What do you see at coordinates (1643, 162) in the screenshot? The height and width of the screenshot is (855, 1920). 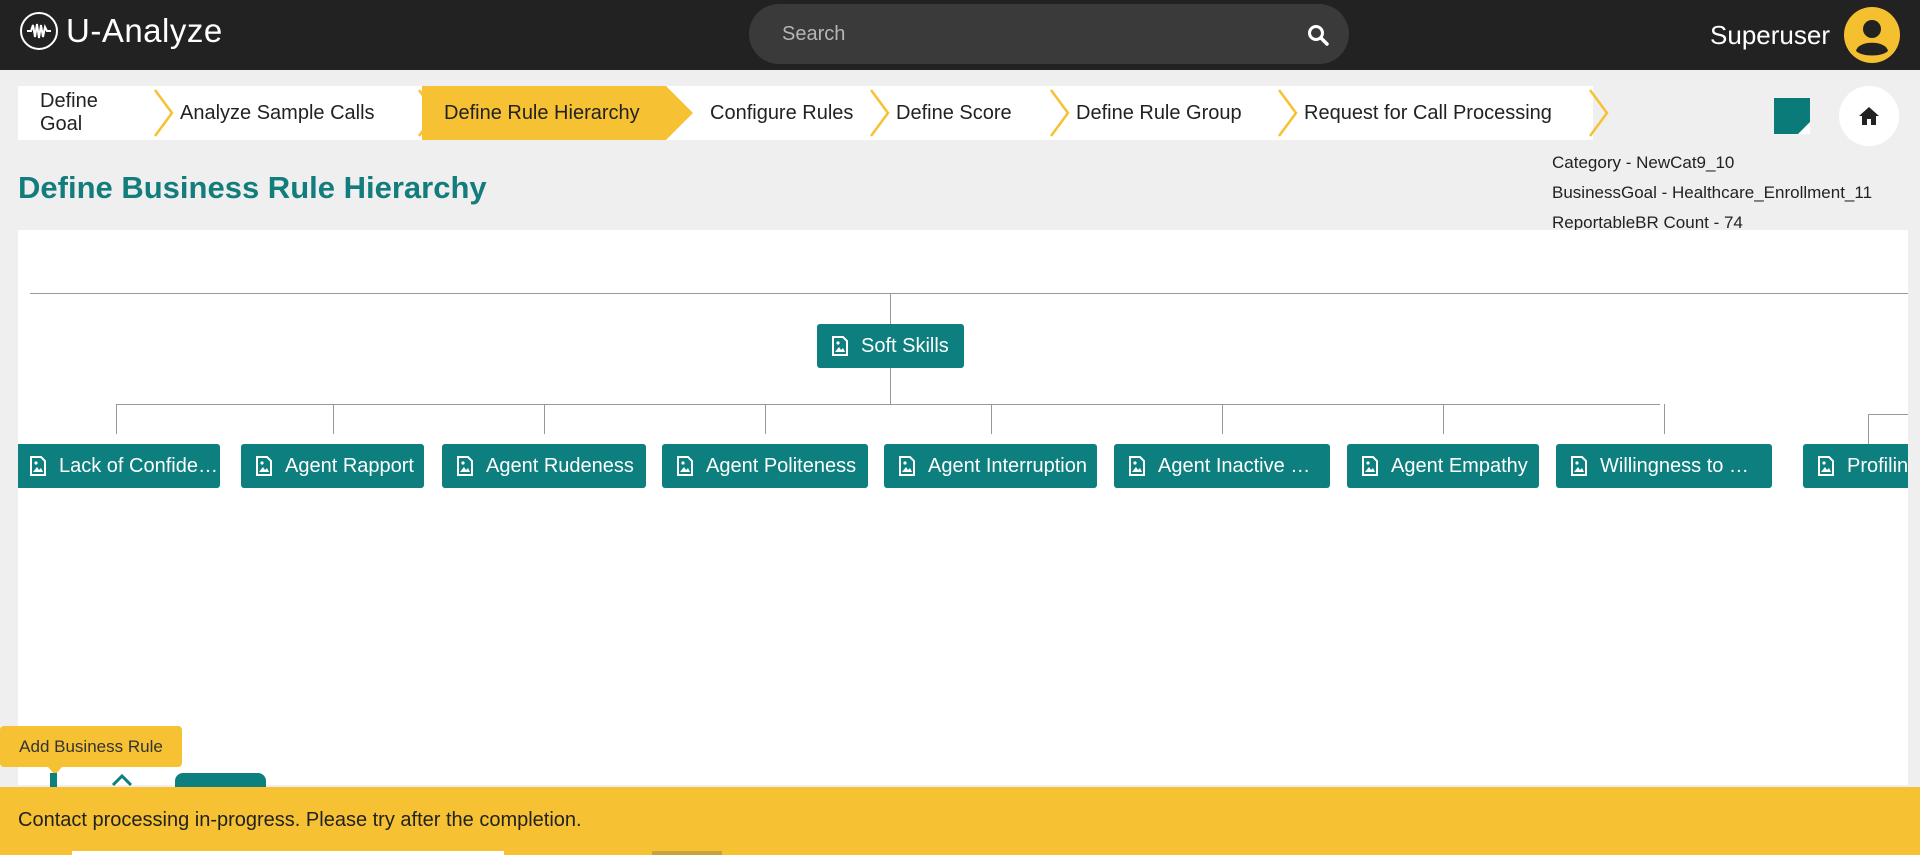 I see `category-text: Category - NewCat9_10` at bounding box center [1643, 162].